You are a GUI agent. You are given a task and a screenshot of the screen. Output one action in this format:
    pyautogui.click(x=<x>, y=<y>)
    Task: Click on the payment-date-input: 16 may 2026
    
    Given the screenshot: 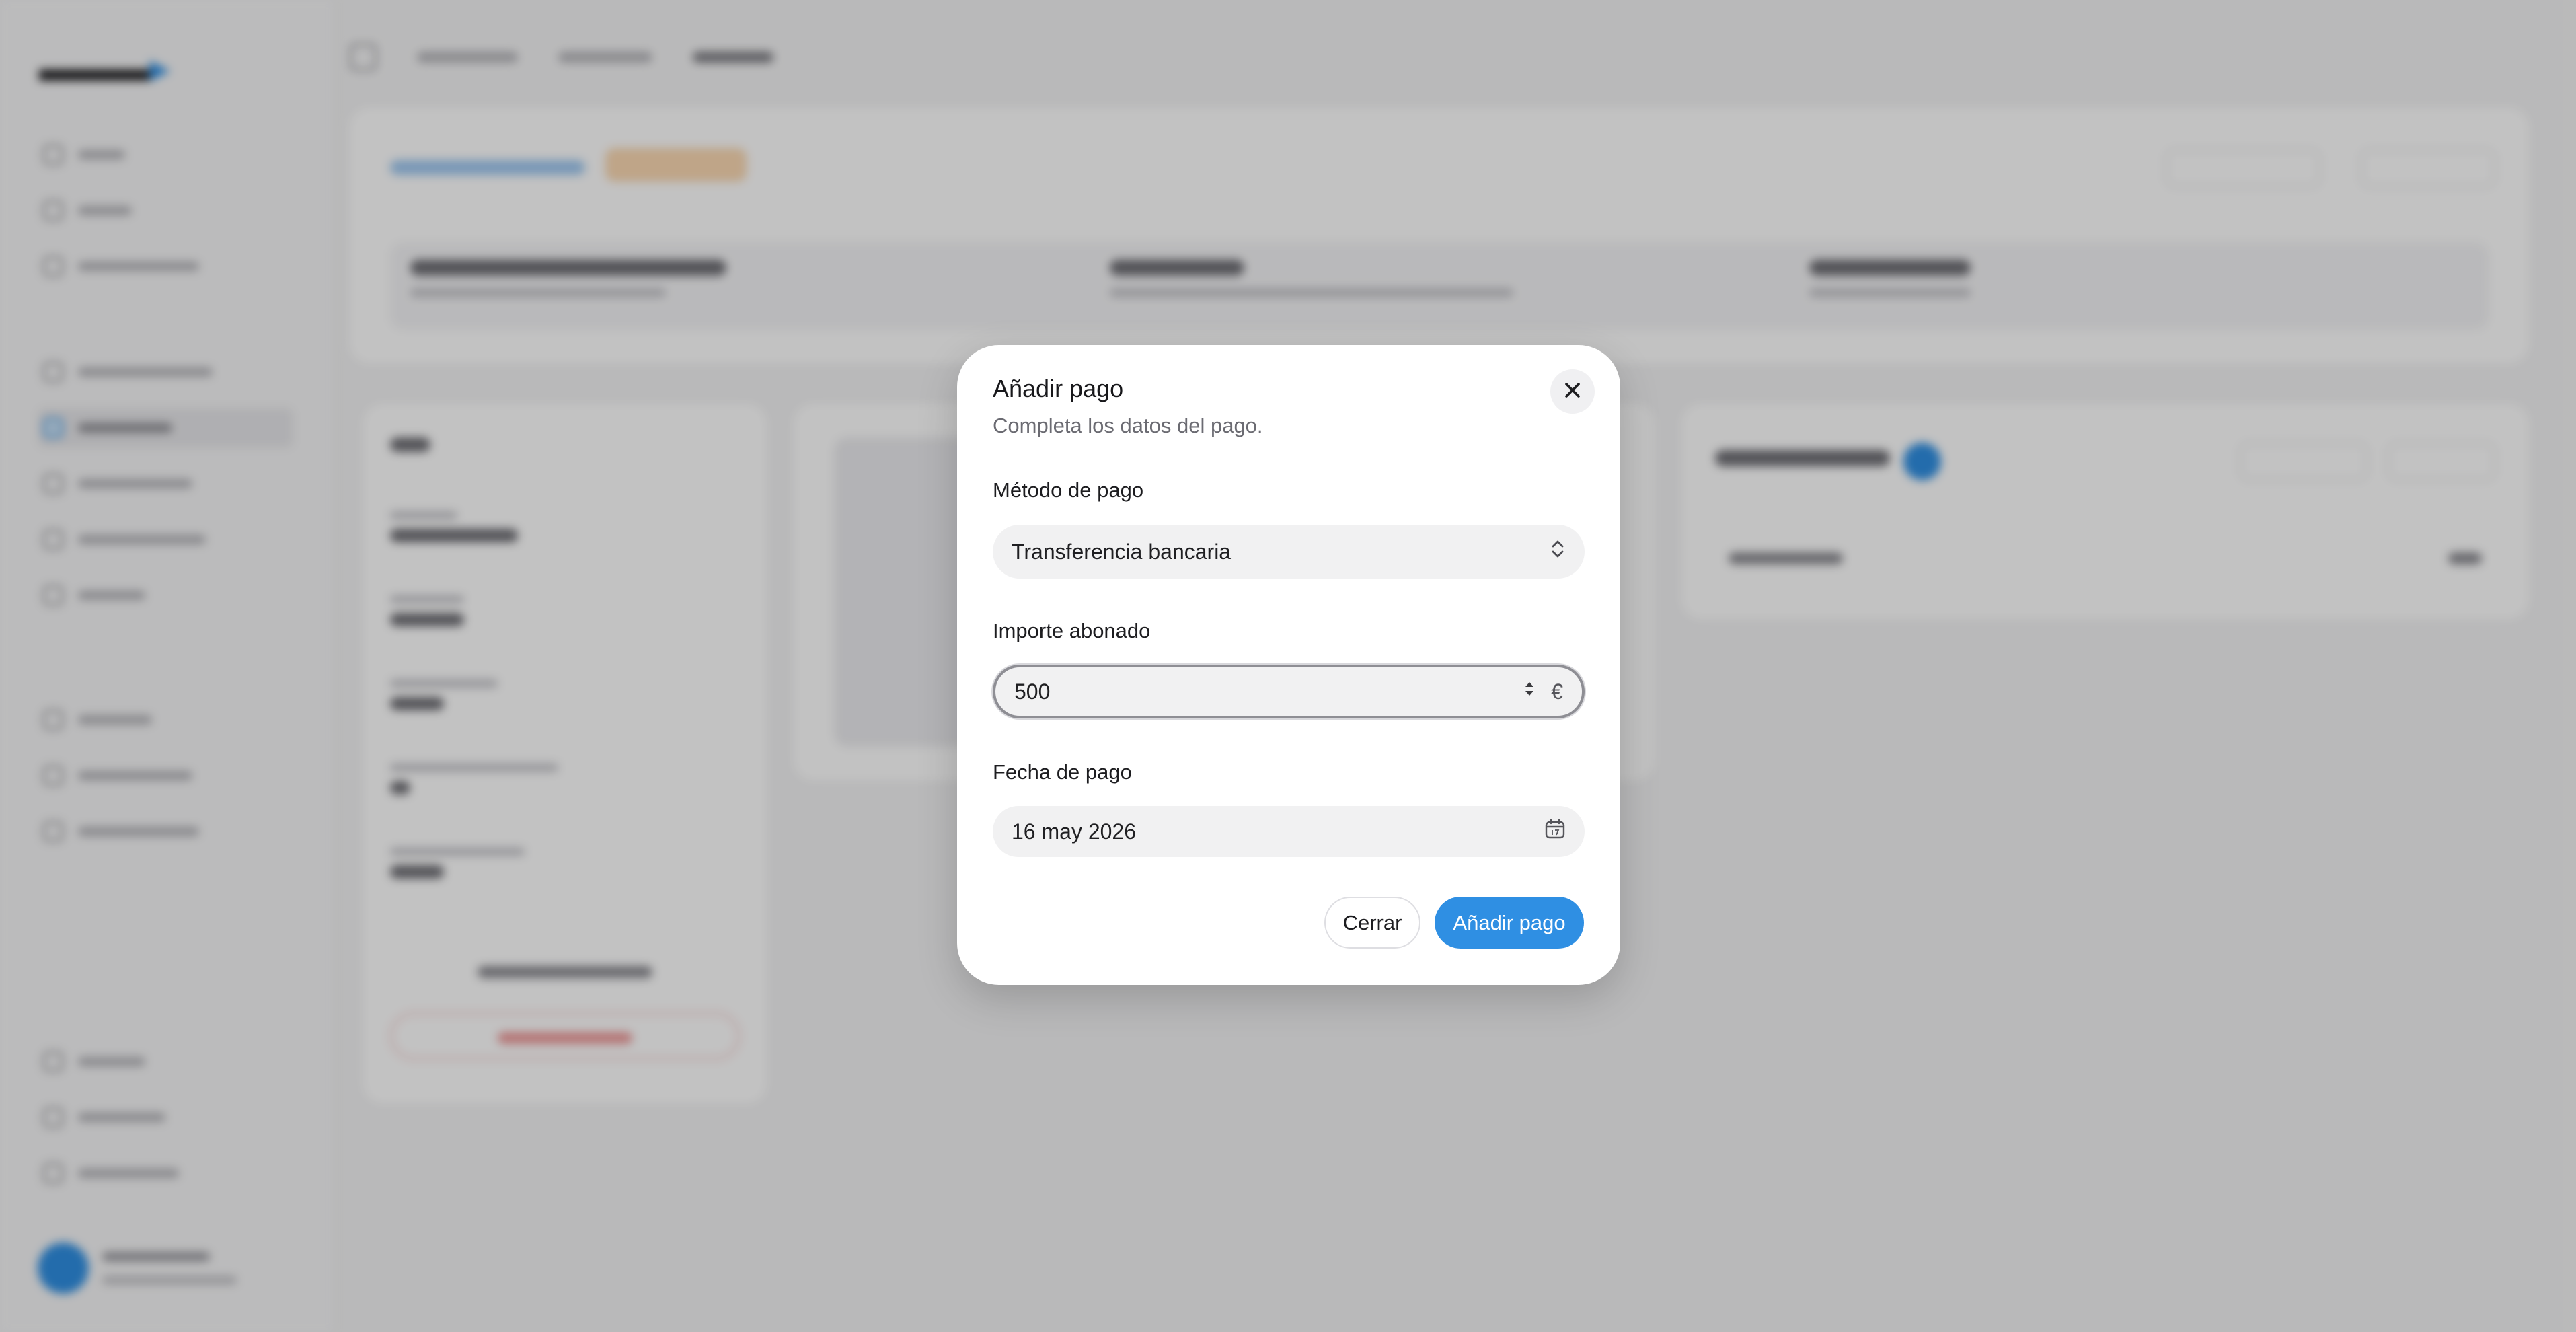 What is the action you would take?
    pyautogui.click(x=1289, y=831)
    